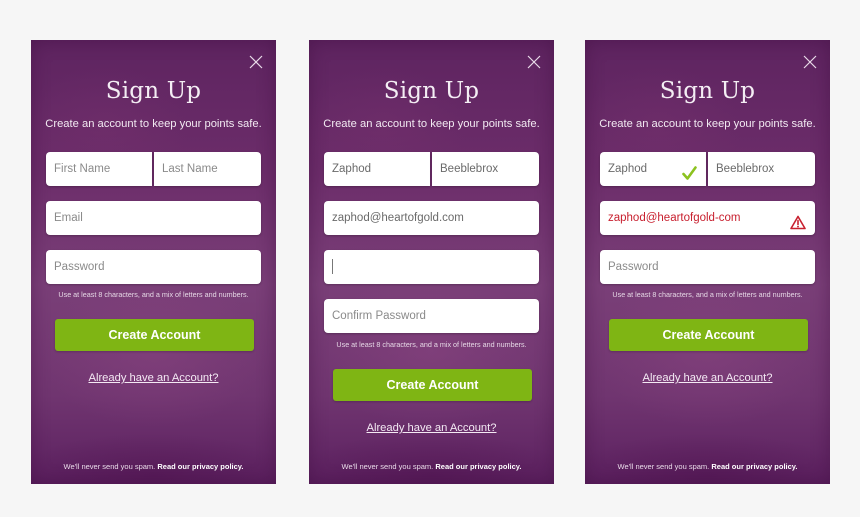 Image resolution: width=860 pixels, height=517 pixels. I want to click on warning-icon, so click(798, 222).